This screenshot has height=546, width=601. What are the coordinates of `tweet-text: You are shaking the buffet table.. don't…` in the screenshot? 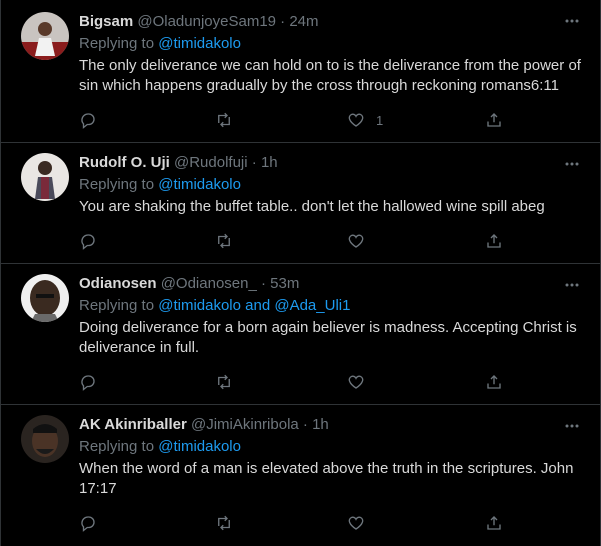 It's located at (312, 206).